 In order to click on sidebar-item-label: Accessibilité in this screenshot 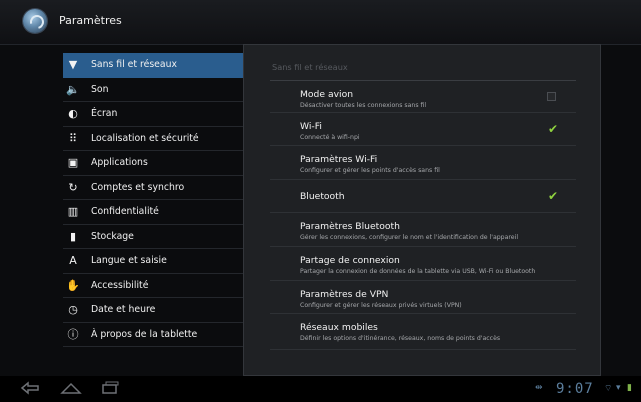, I will do `click(120, 285)`.